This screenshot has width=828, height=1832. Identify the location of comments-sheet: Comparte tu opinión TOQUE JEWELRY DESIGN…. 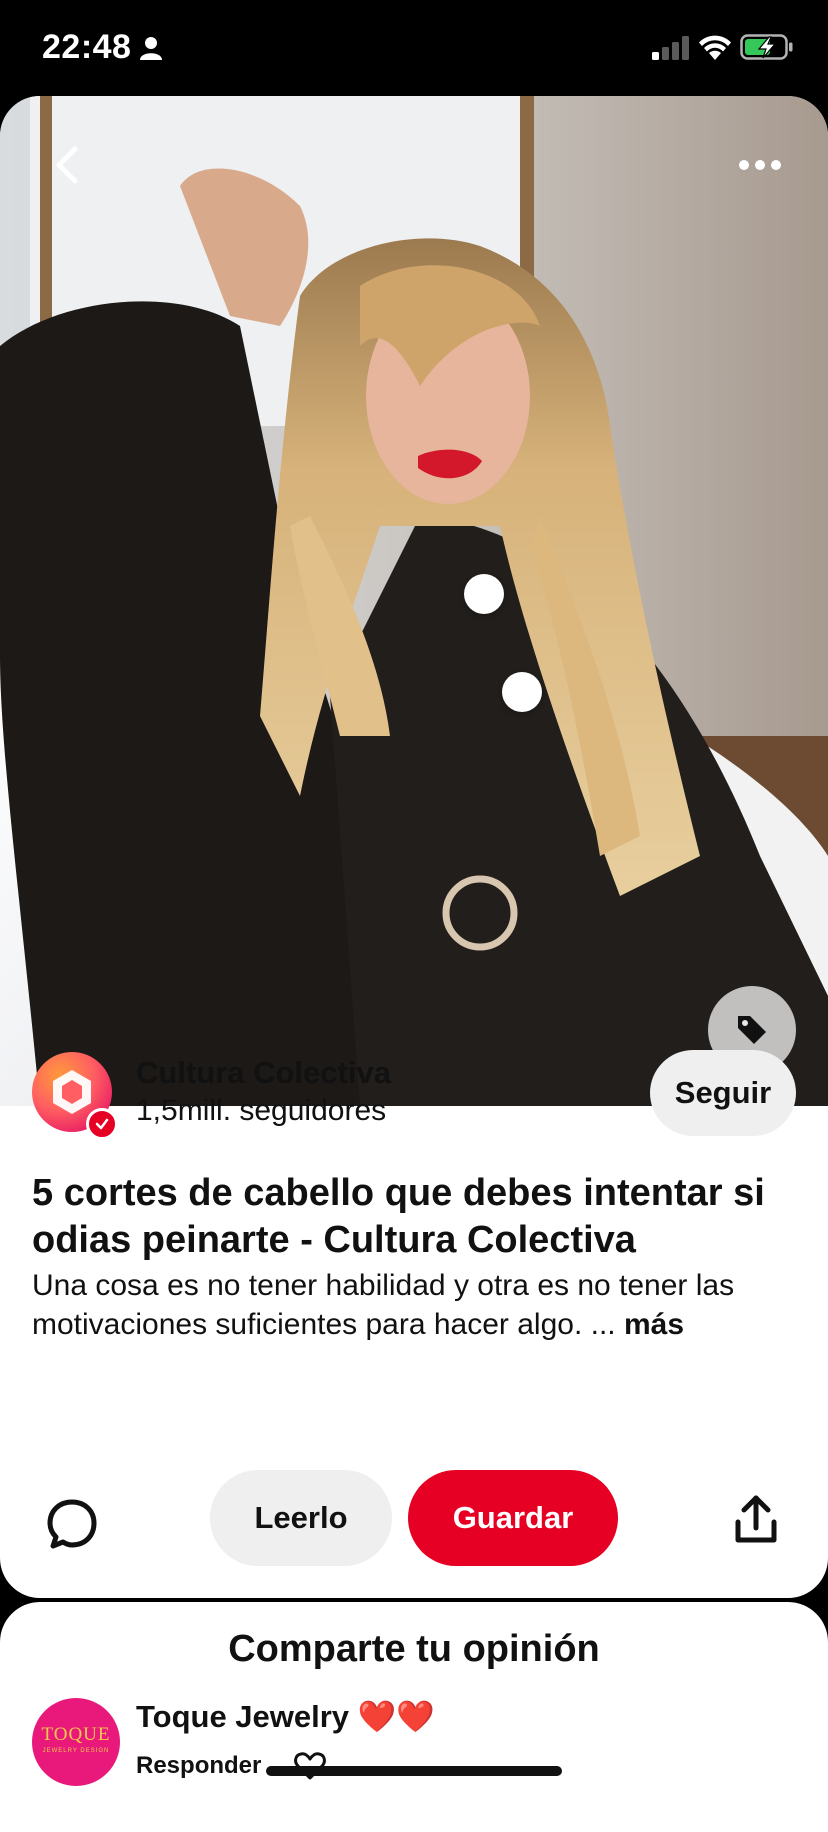
(414, 1717).